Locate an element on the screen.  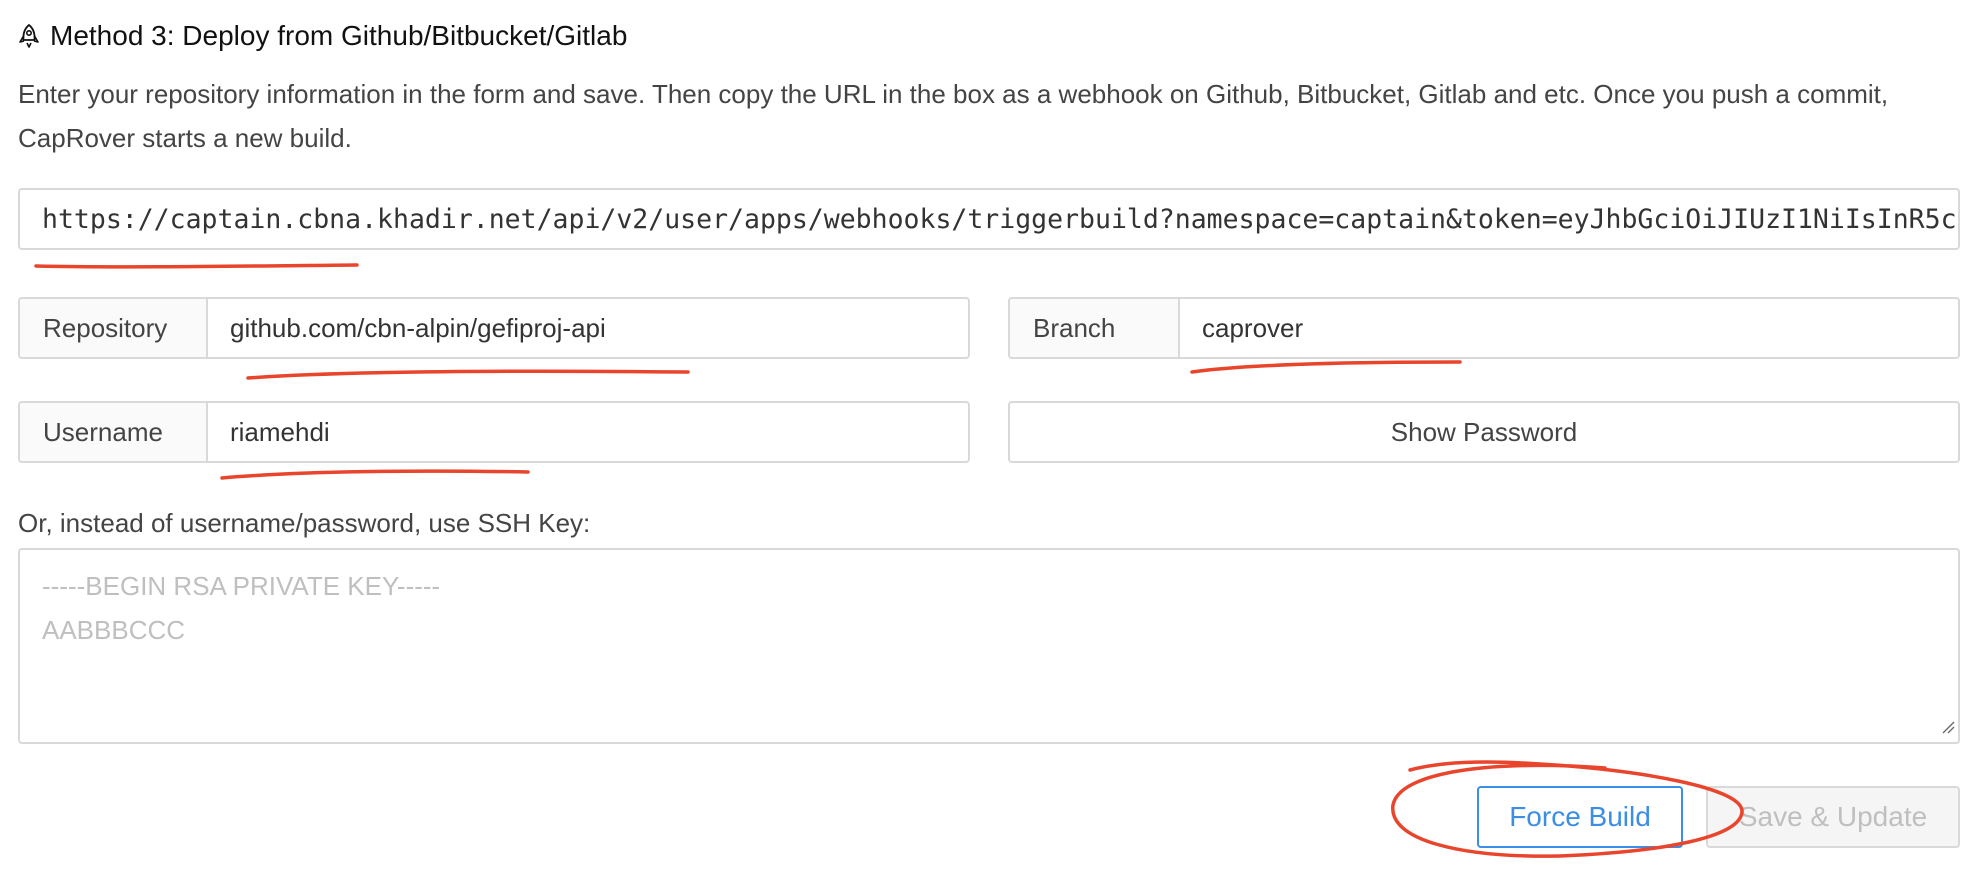
branch-input-group: Branch caprover is located at coordinates (1484, 328).